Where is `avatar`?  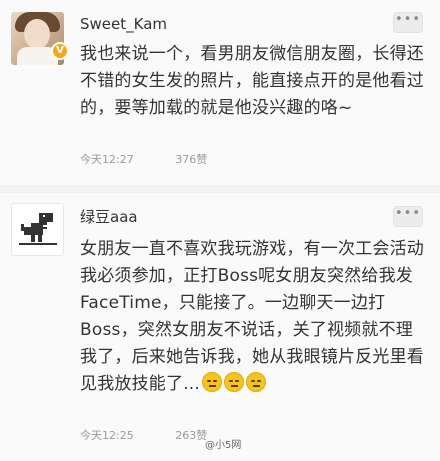
avatar is located at coordinates (37, 229).